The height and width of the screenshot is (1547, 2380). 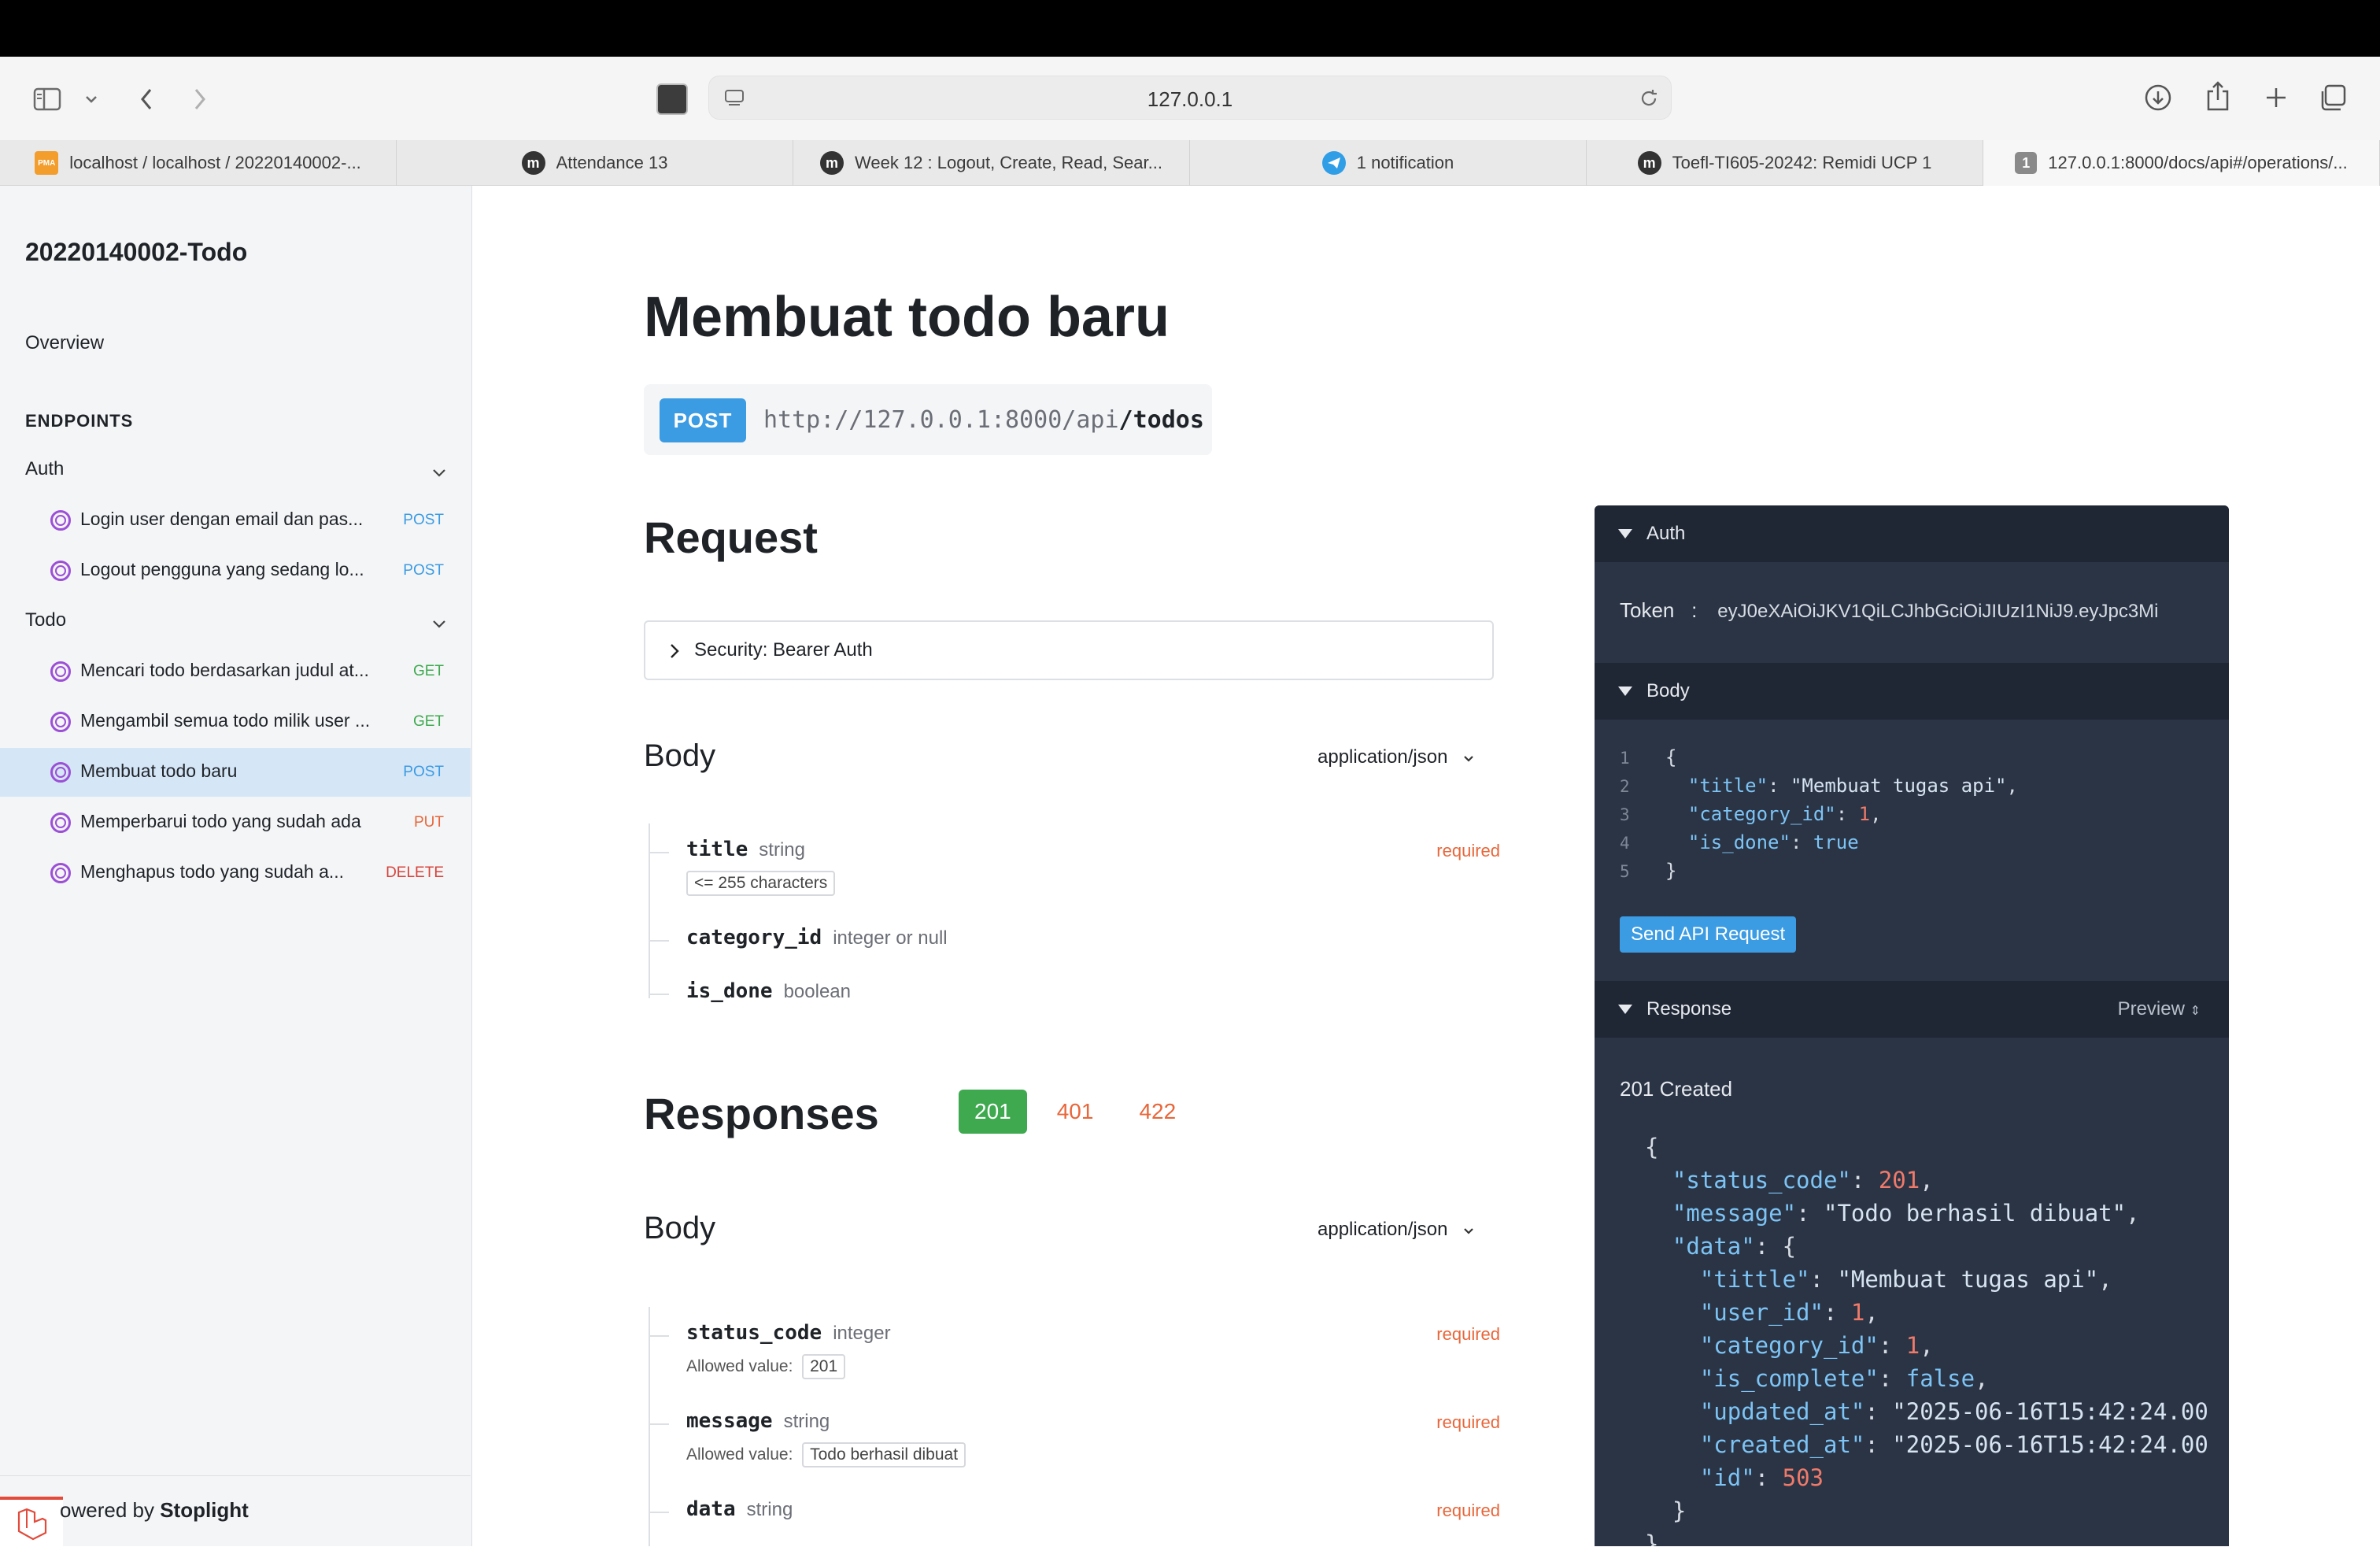 I want to click on chevron-right-icon, so click(x=674, y=653).